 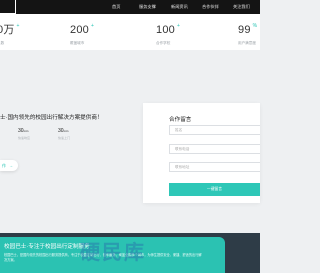 What do you see at coordinates (79, 30) in the screenshot?
I see `stat-value: 200` at bounding box center [79, 30].